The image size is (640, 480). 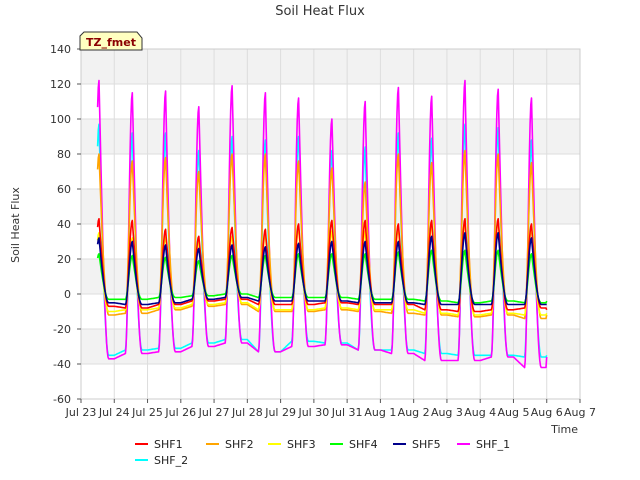 What do you see at coordinates (62, 329) in the screenshot?
I see `y-tick-label: -20` at bounding box center [62, 329].